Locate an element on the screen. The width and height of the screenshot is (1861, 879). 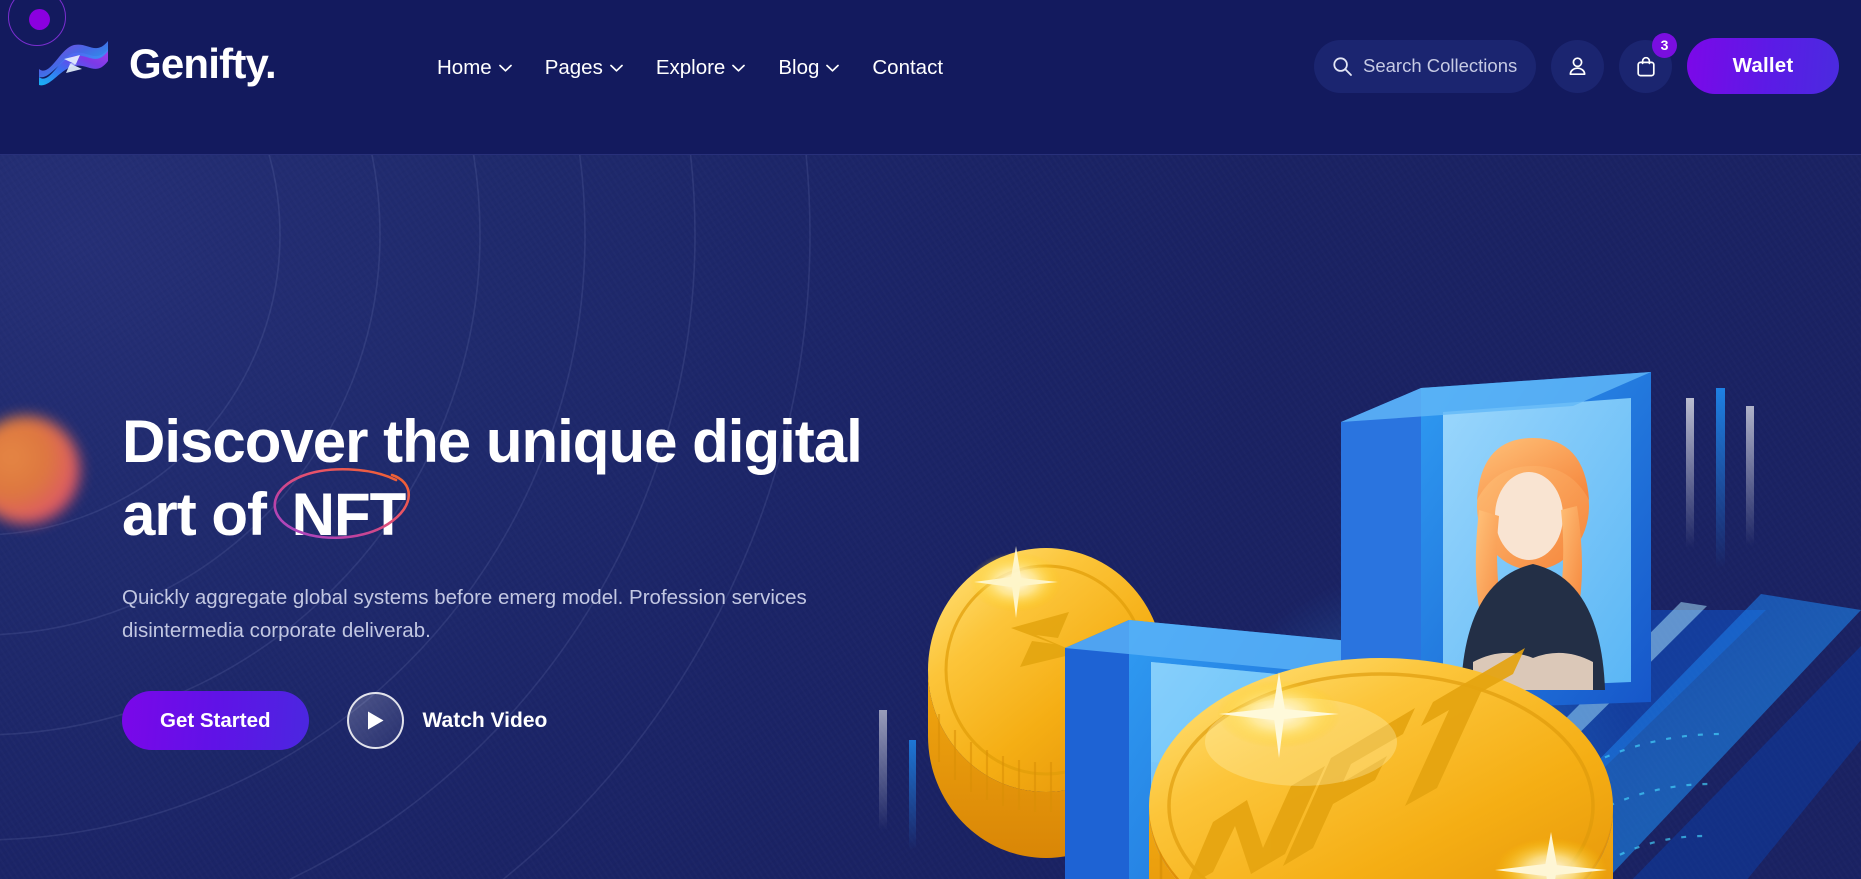
search-input is located at coordinates (1443, 66).